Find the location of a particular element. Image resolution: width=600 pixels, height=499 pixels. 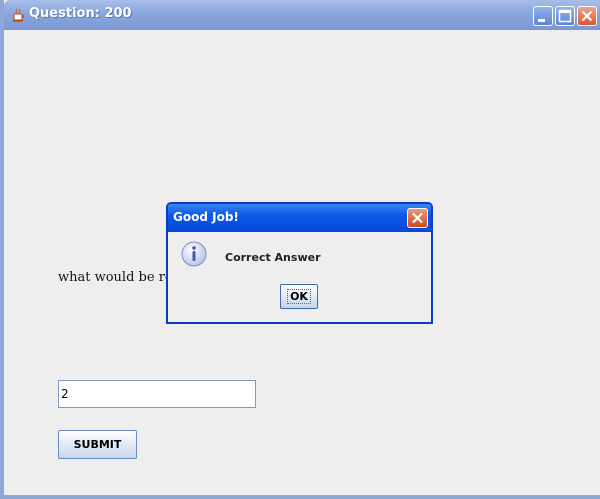

maximize-icon is located at coordinates (565, 16).